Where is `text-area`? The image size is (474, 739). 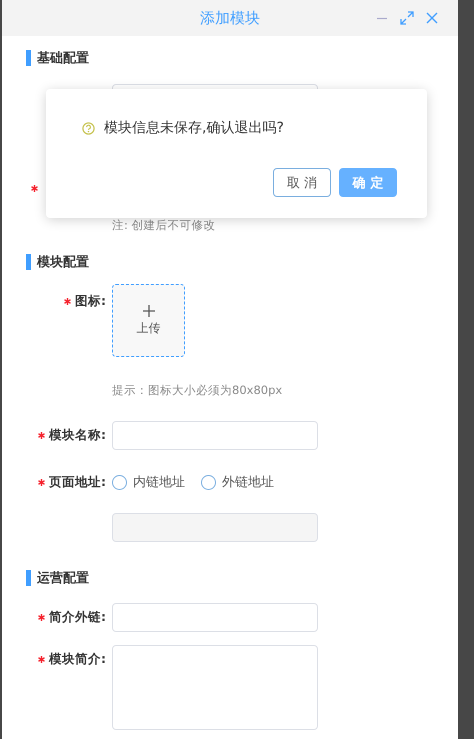 text-area is located at coordinates (215, 687).